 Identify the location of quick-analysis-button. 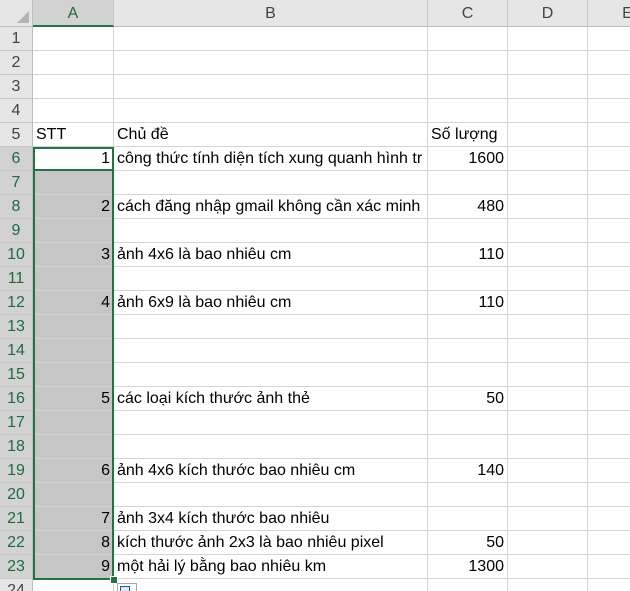
(127, 587).